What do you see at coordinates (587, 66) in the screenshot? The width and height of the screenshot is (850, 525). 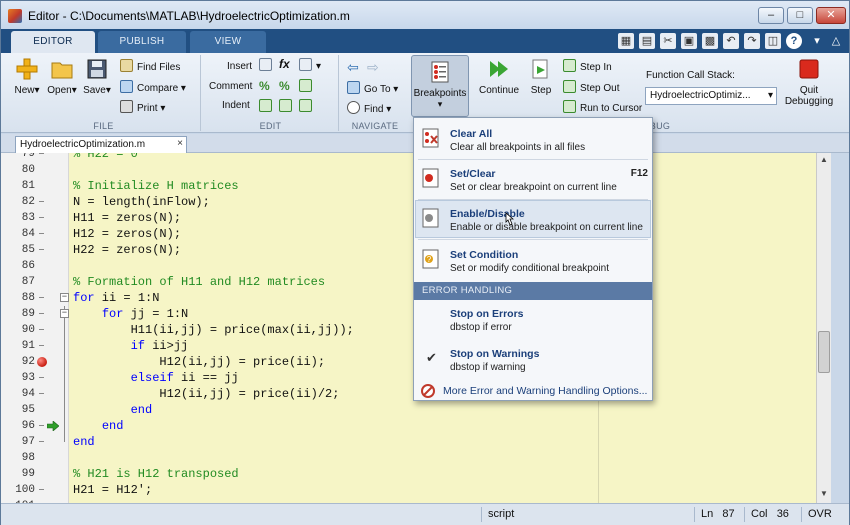 I see `step-in-button: Step In` at bounding box center [587, 66].